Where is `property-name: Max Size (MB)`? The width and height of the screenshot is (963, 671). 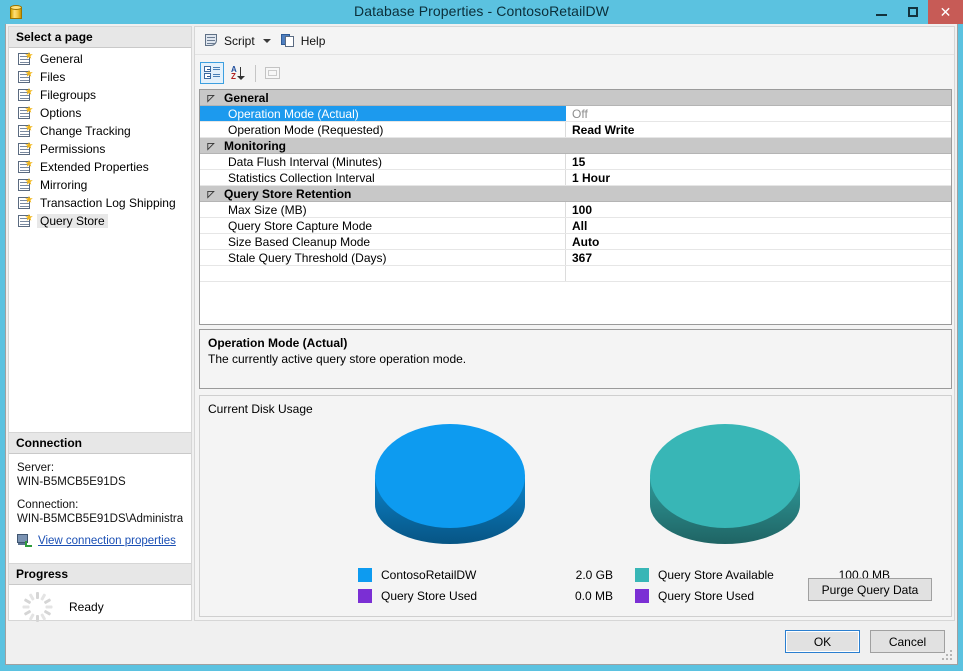
property-name: Max Size (MB) is located at coordinates (383, 209).